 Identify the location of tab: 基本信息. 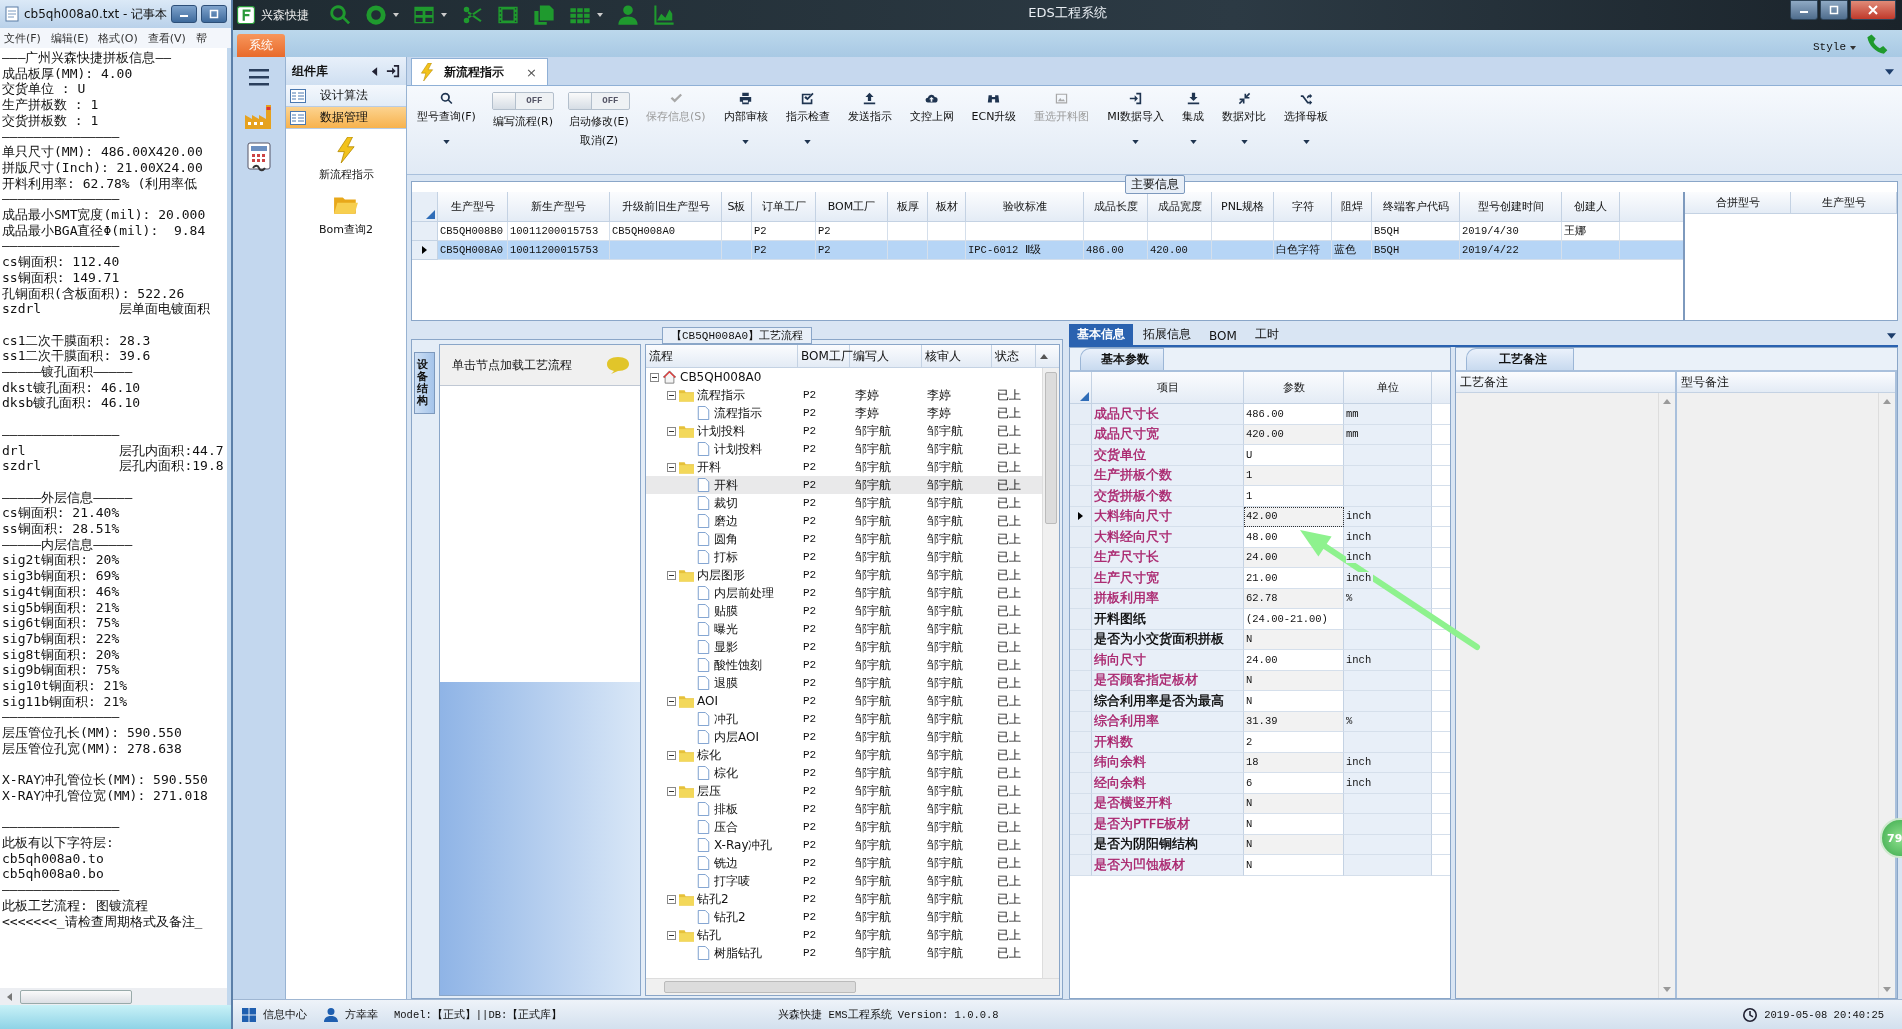
(1101, 334).